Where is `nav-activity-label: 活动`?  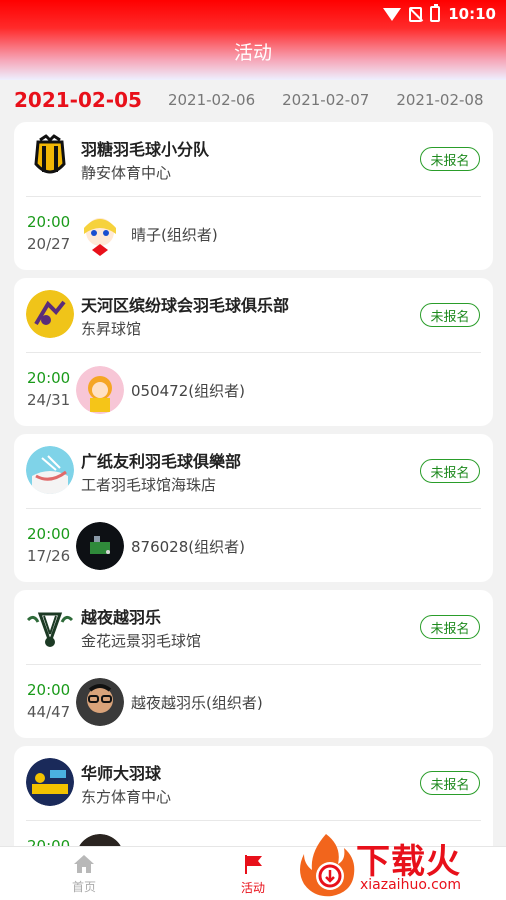
nav-activity-label: 活动 is located at coordinates (252, 887).